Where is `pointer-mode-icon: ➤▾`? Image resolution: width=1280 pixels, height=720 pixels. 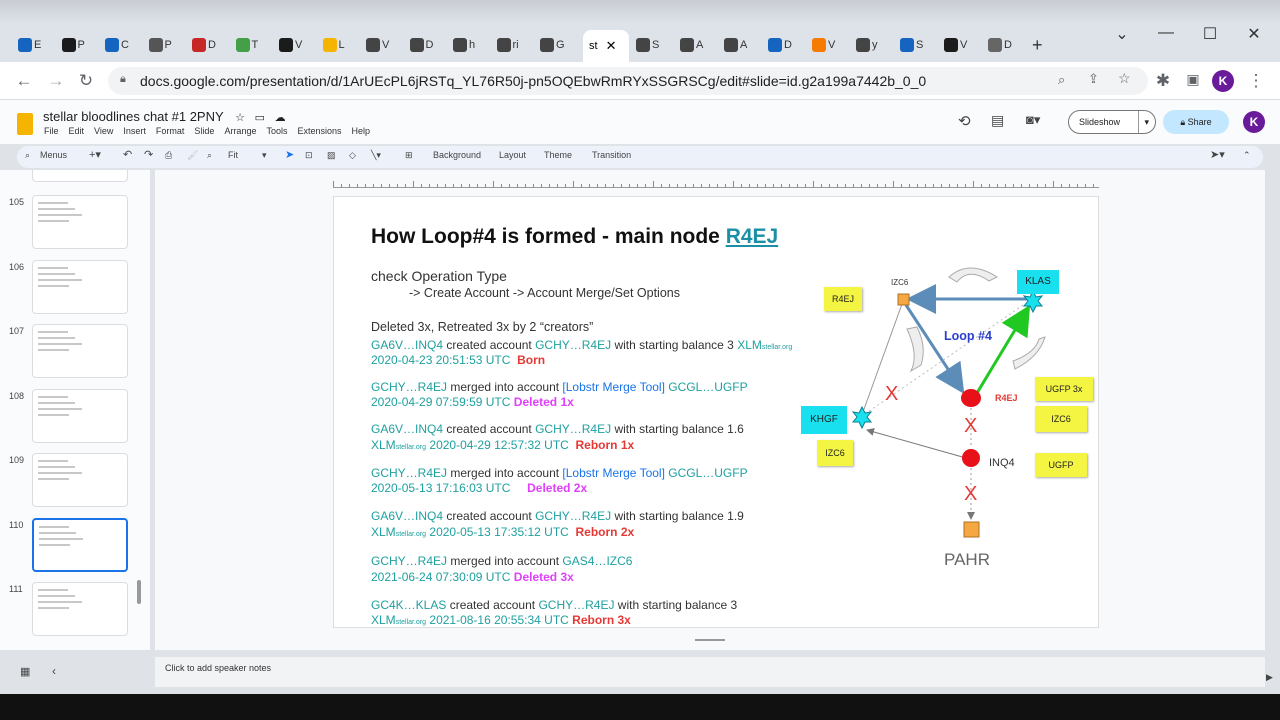
pointer-mode-icon: ➤▾ is located at coordinates (1217, 154).